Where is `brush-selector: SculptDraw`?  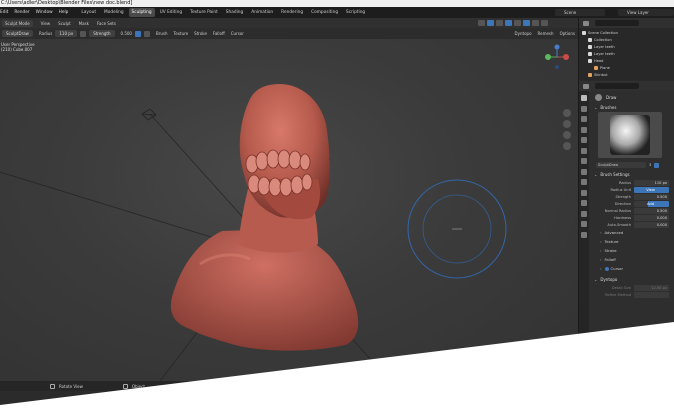
brush-selector: SculptDraw is located at coordinates (17, 33).